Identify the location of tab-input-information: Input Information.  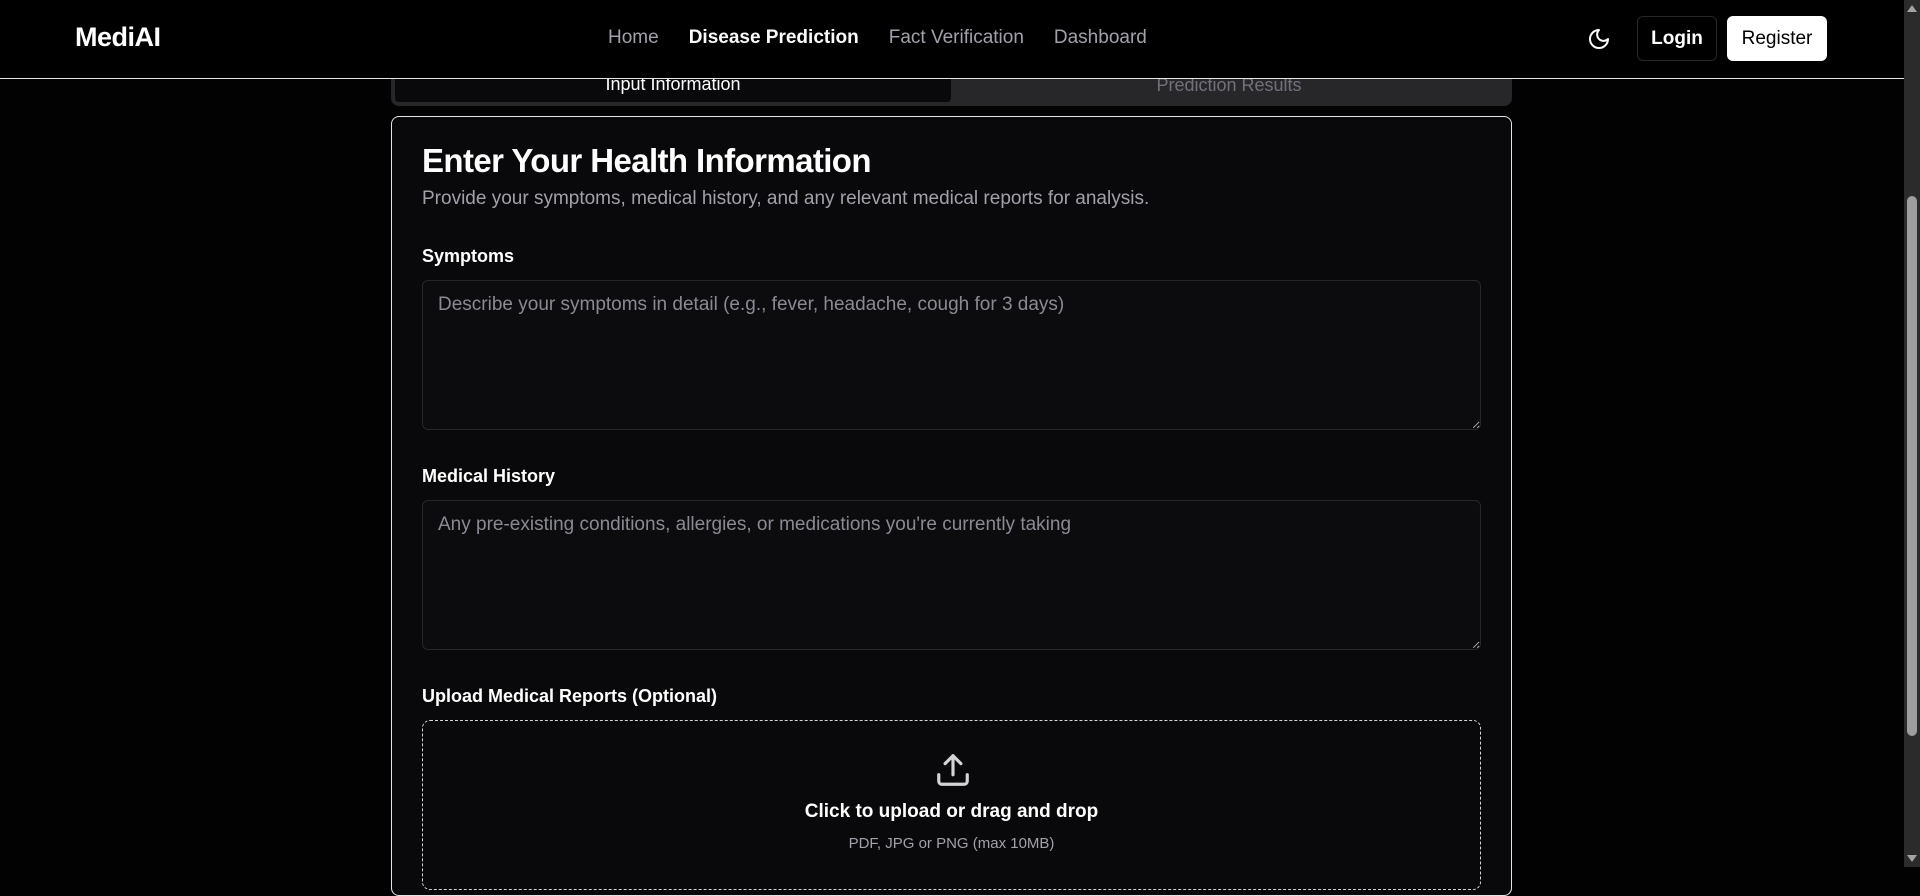
(673, 88).